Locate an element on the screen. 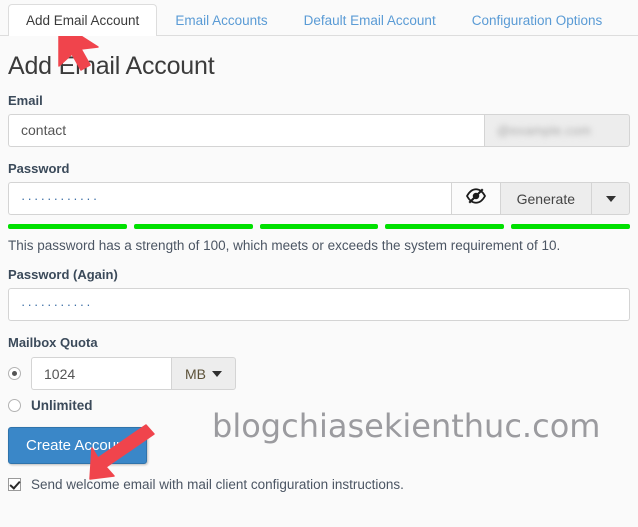 This screenshot has width=638, height=527. toggle-password-visibility-button is located at coordinates (475, 198).